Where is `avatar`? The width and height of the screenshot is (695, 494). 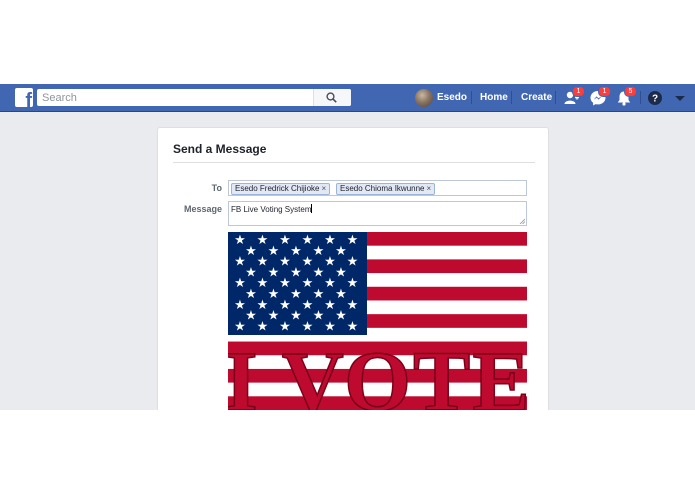
avatar is located at coordinates (424, 98).